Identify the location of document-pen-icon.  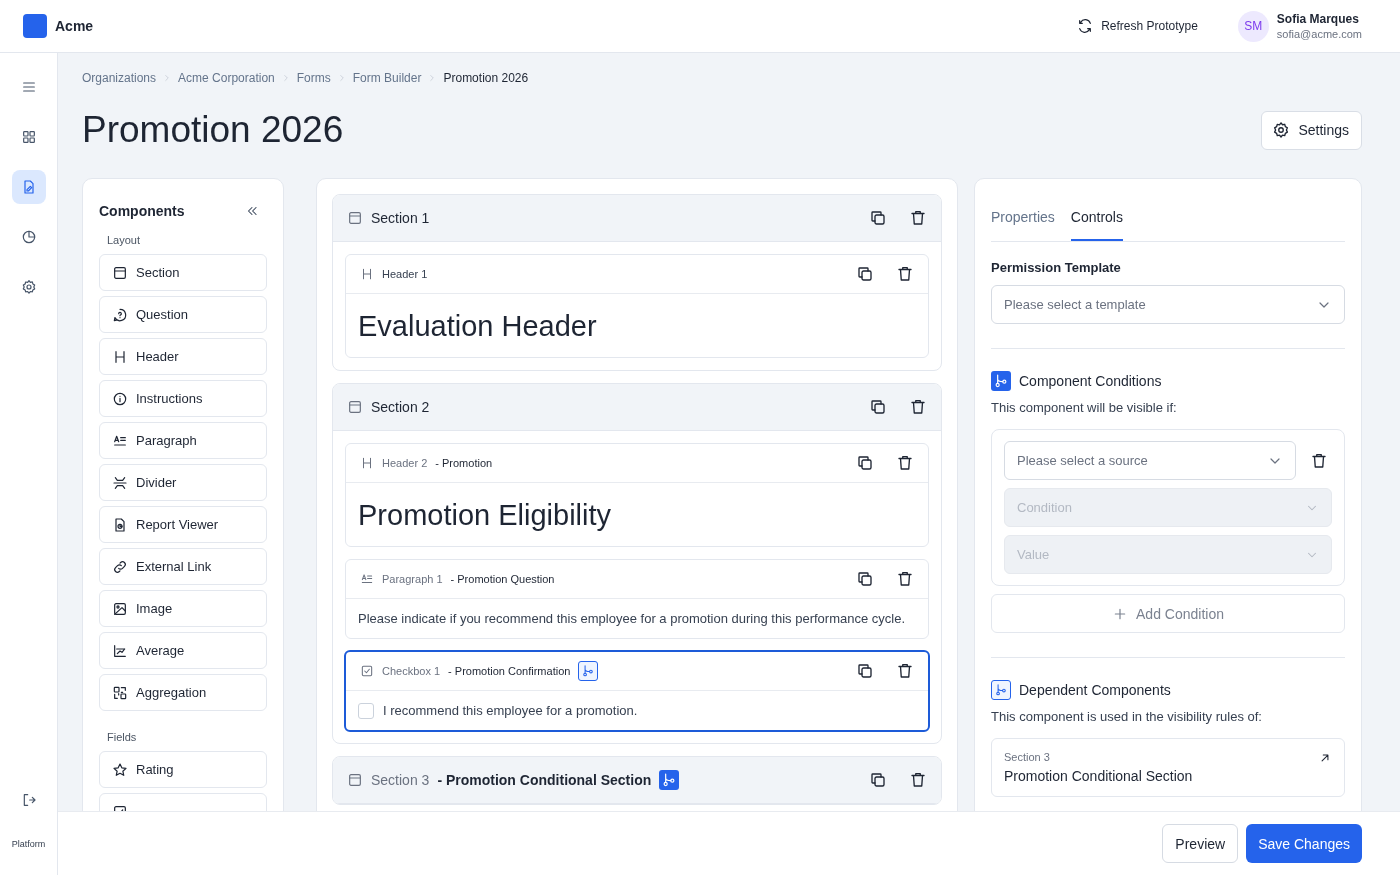
(28, 187).